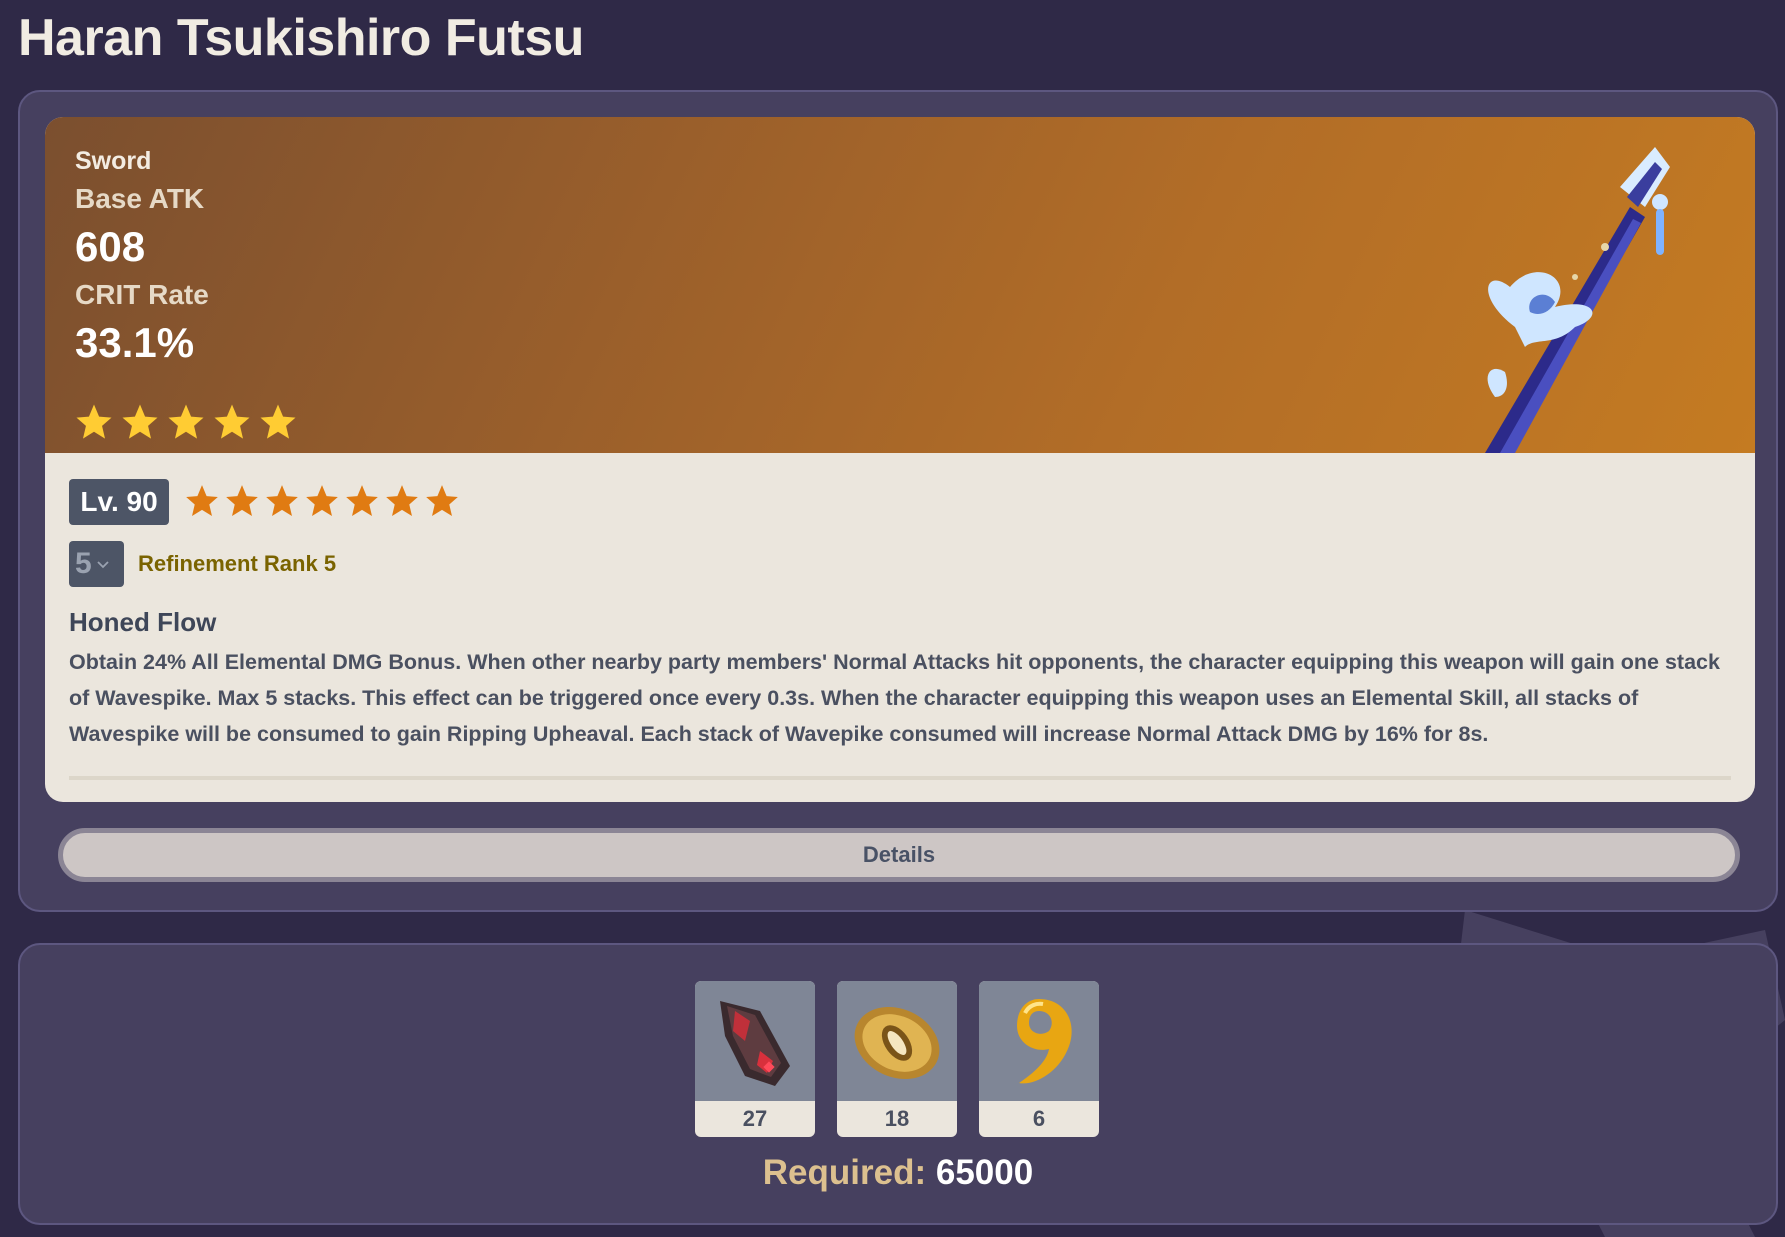 The image size is (1785, 1237). What do you see at coordinates (844, 1172) in the screenshot?
I see `required-label: Required:` at bounding box center [844, 1172].